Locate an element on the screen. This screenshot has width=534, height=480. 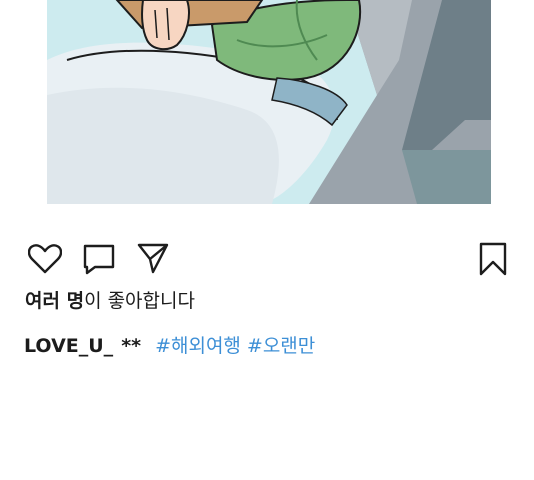
bookmark-outline-icon is located at coordinates (493, 259).